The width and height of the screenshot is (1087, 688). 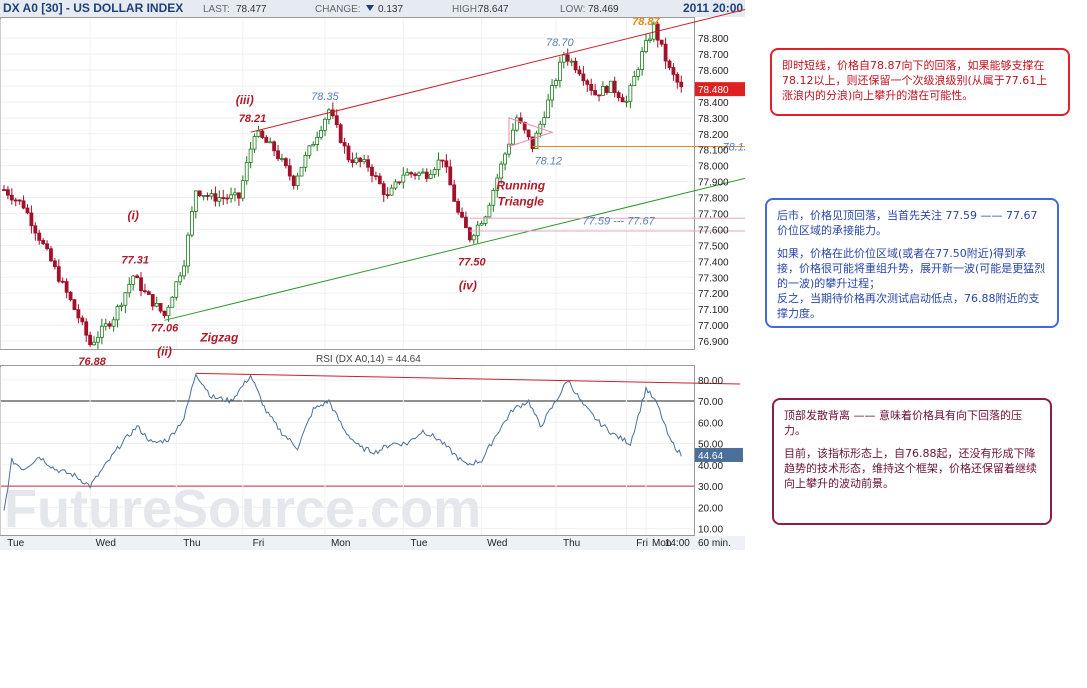 What do you see at coordinates (242, 509) in the screenshot?
I see `watermark-text: FutureSource.com` at bounding box center [242, 509].